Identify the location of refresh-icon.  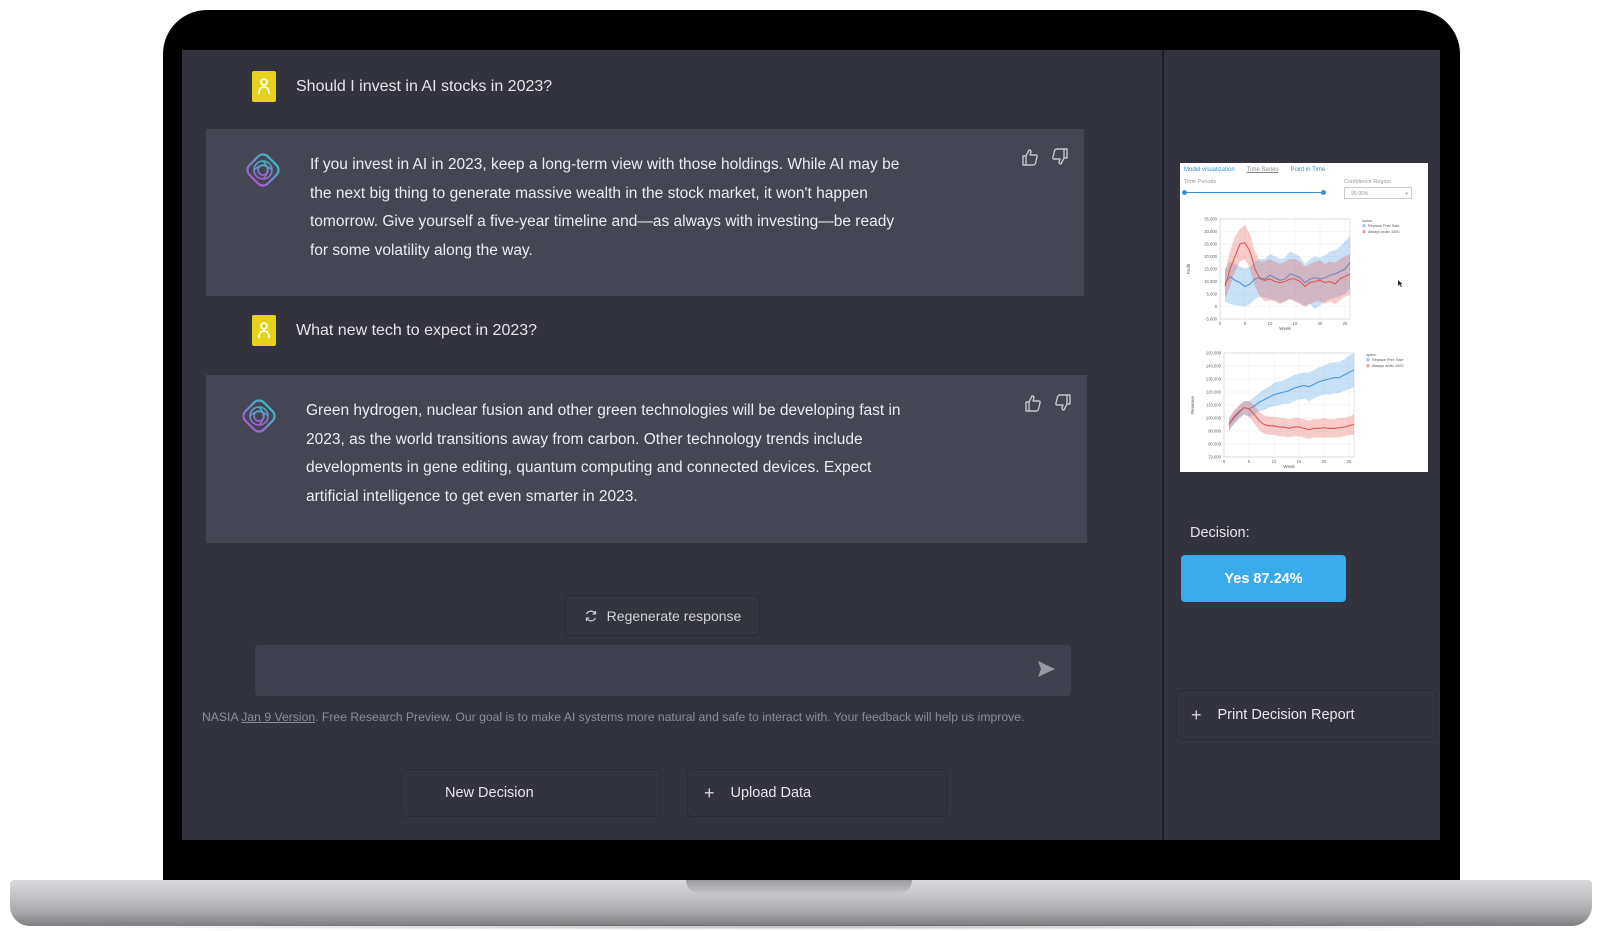
(590, 615).